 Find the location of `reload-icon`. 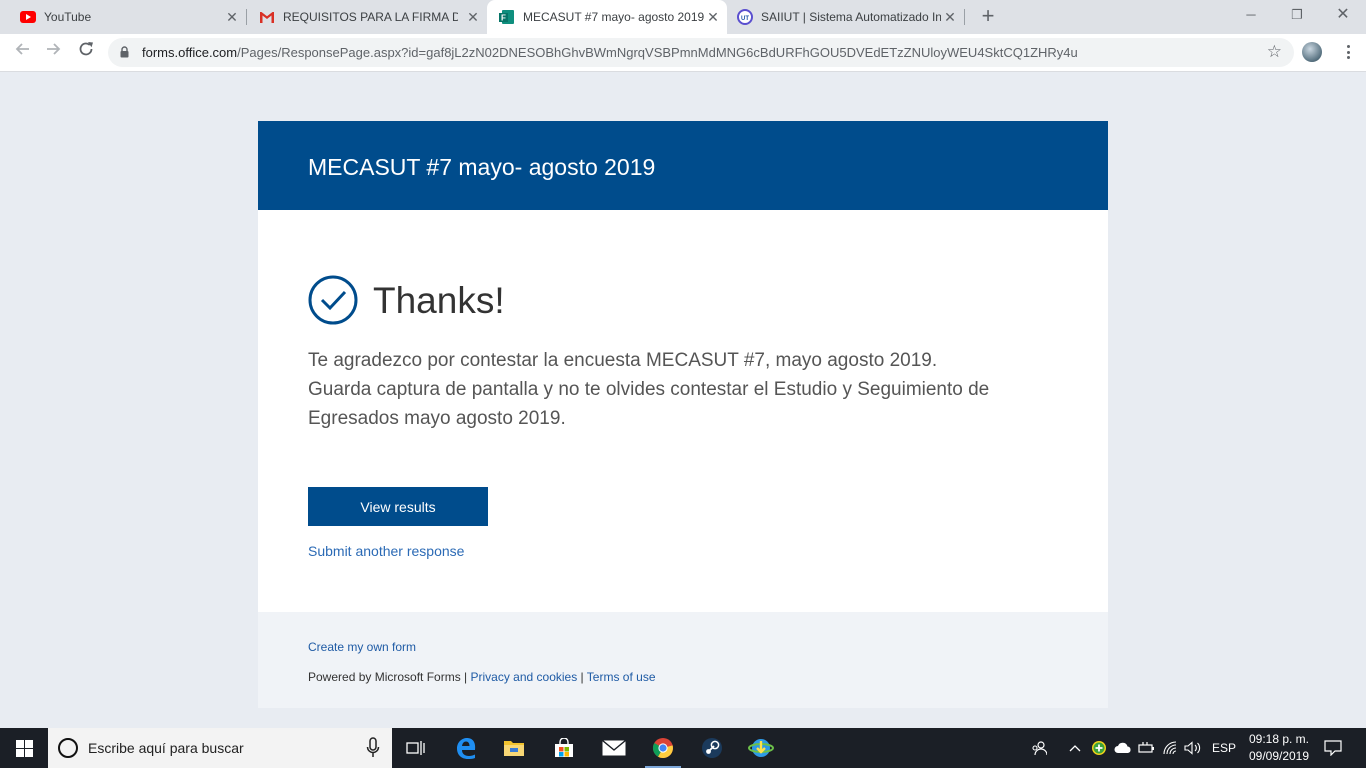

reload-icon is located at coordinates (86, 49).